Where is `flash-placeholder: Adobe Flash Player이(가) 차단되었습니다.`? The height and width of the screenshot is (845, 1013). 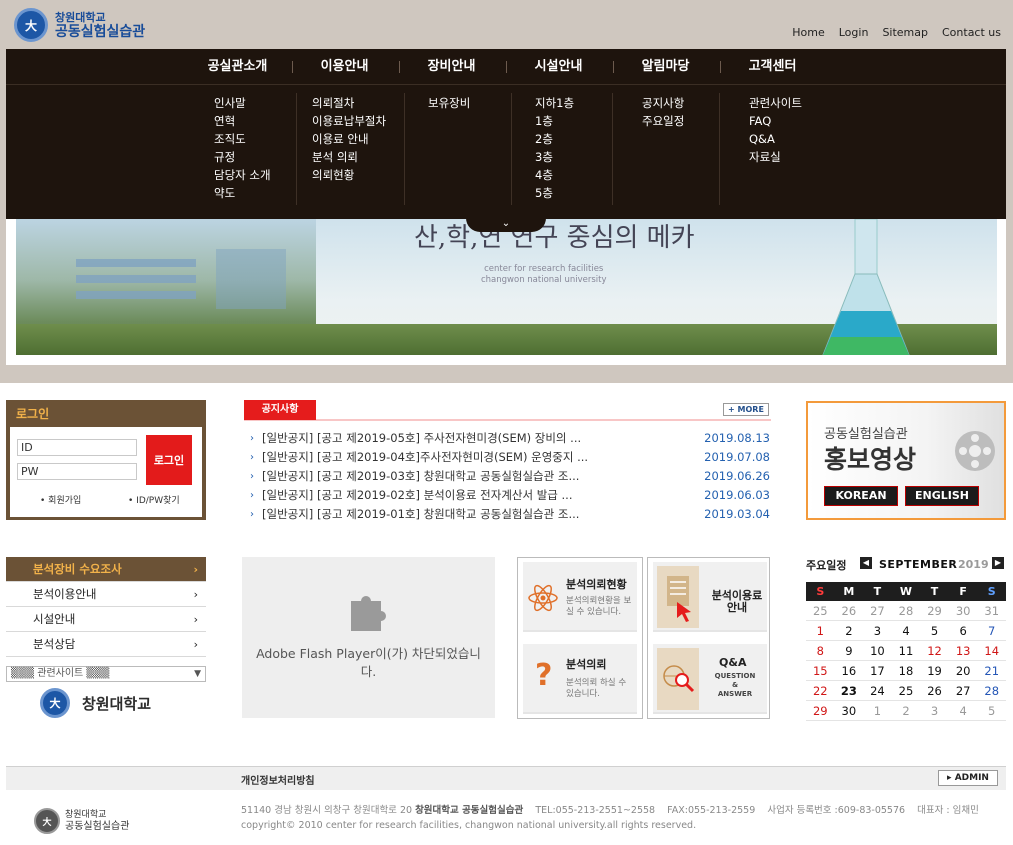 flash-placeholder: Adobe Flash Player이(가) 차단되었습니다. is located at coordinates (368, 637).